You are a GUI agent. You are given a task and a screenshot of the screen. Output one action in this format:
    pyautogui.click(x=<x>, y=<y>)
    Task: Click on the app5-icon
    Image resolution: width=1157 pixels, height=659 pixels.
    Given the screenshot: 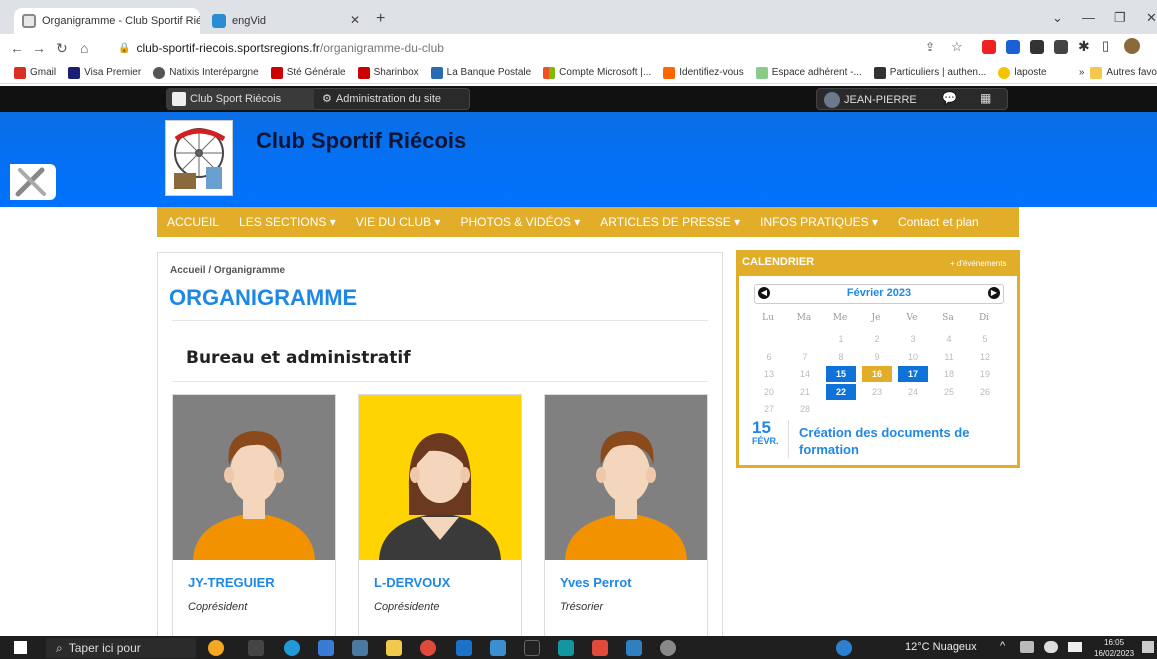 What is the action you would take?
    pyautogui.click(x=668, y=648)
    